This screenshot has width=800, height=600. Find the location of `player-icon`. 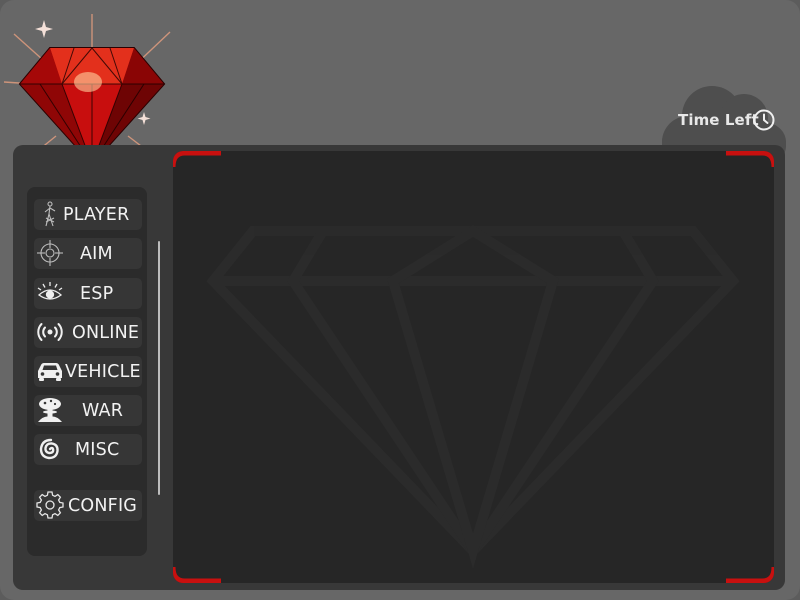

player-icon is located at coordinates (50, 214).